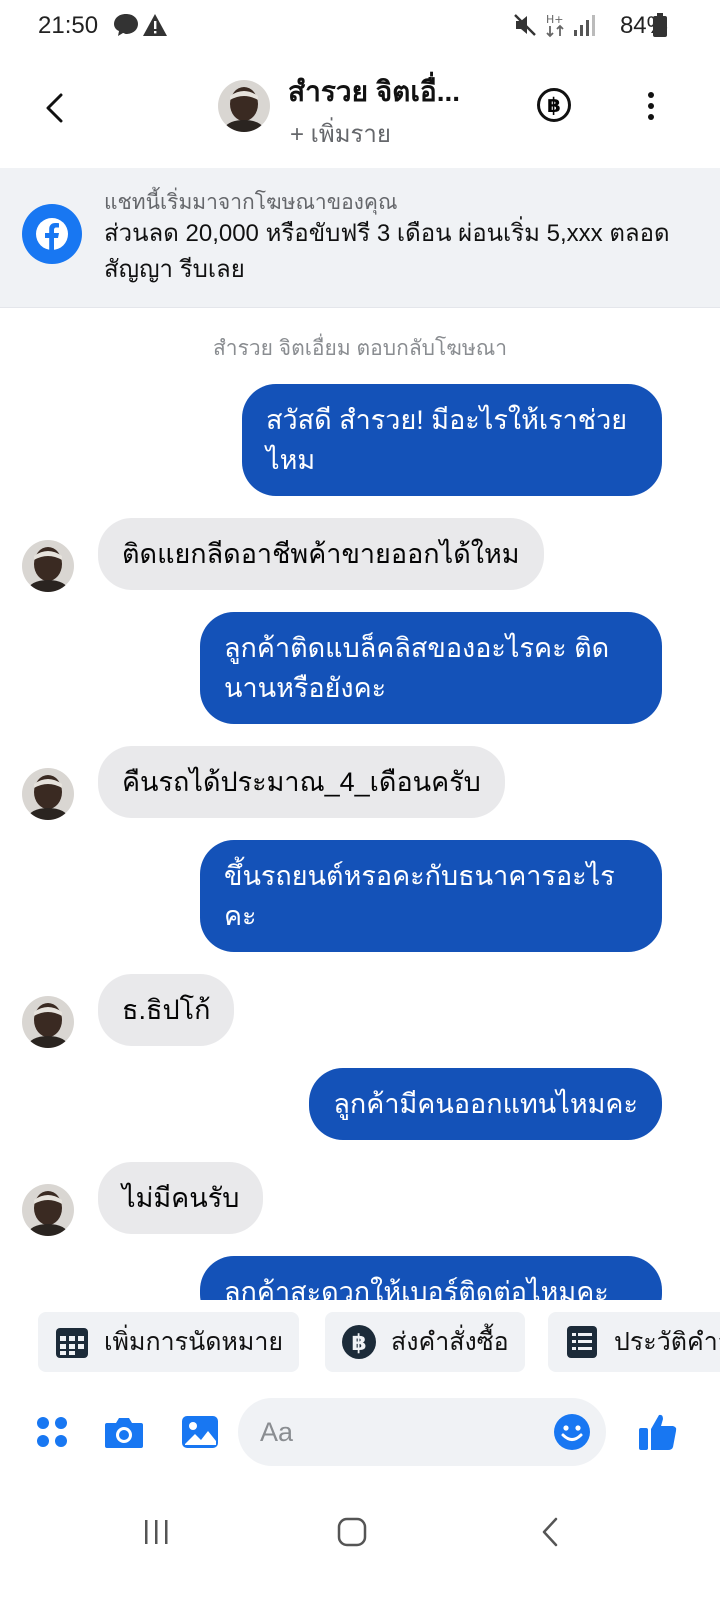 Image resolution: width=720 pixels, height=1600 pixels. Describe the element at coordinates (667, 1342) in the screenshot. I see `chip-label: ประวัติคำสั่งซื้อ` at that location.